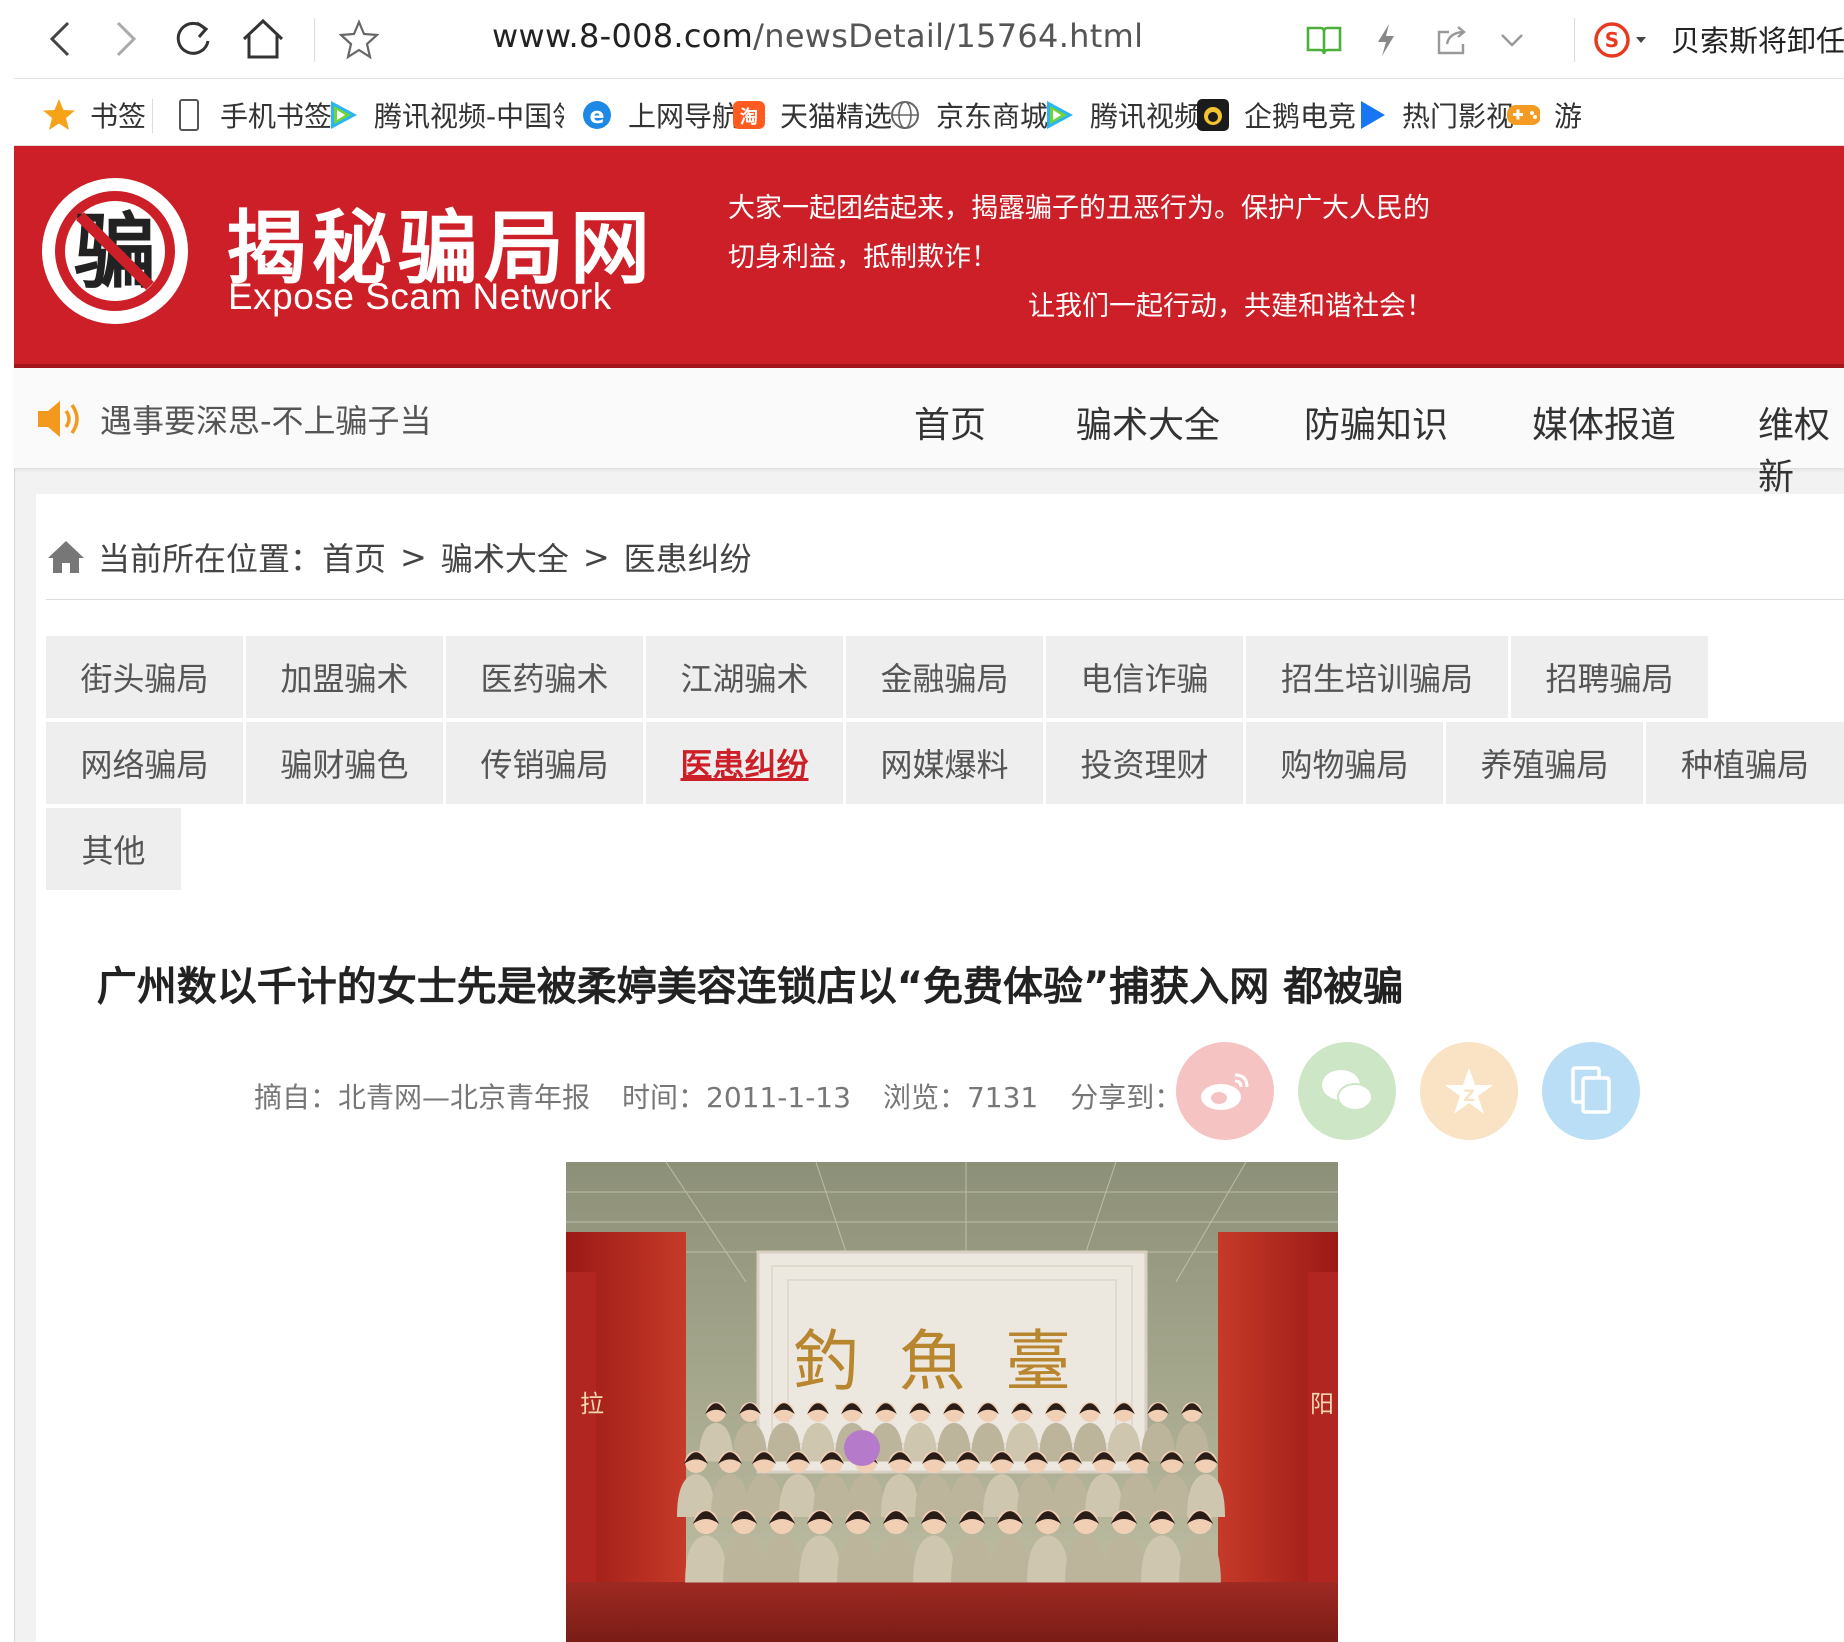  Describe the element at coordinates (1322, 1404) in the screenshot. I see `photo-side-text: 阳` at that location.